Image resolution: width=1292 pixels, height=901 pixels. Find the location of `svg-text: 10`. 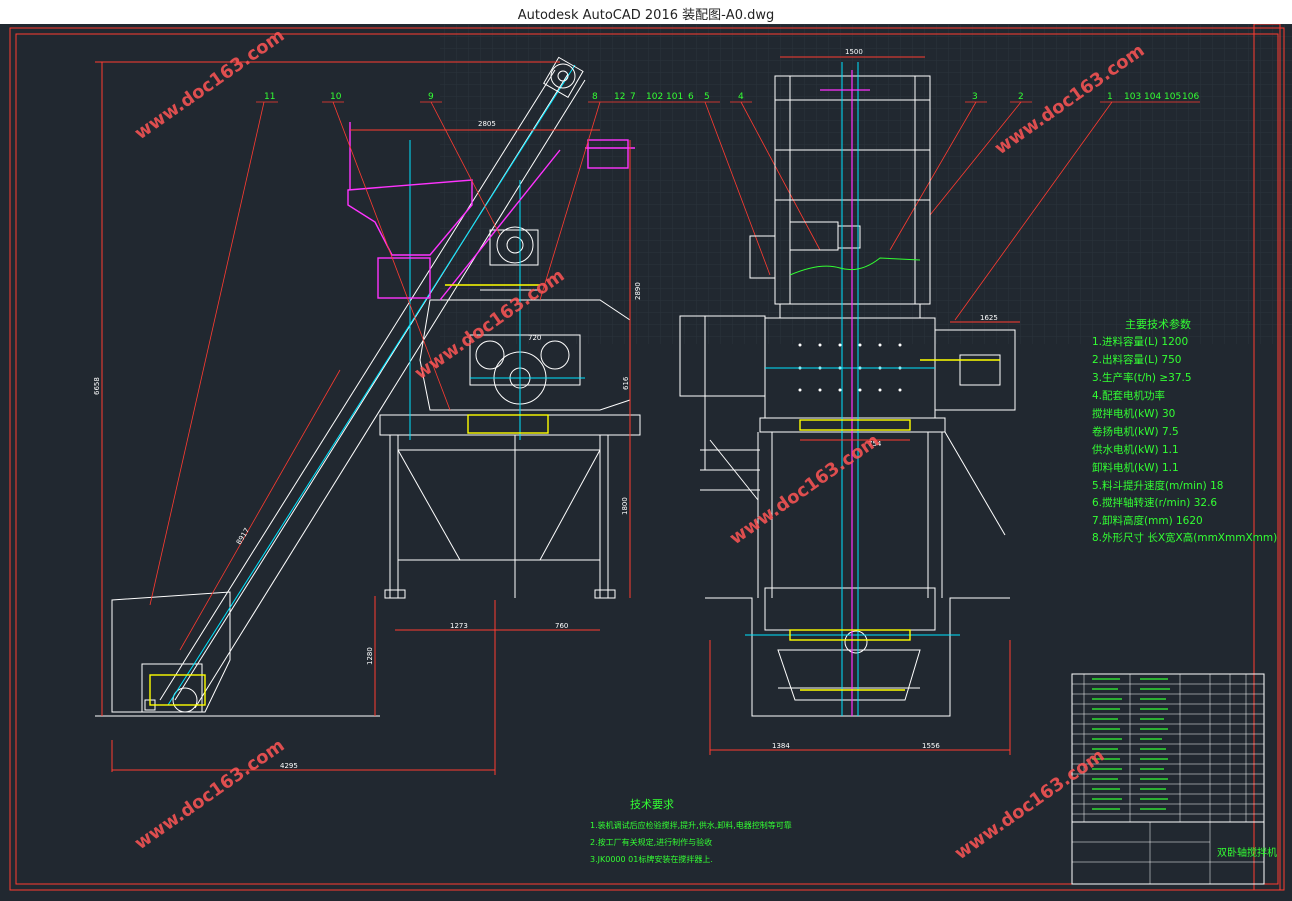

svg-text: 10 is located at coordinates (336, 97).